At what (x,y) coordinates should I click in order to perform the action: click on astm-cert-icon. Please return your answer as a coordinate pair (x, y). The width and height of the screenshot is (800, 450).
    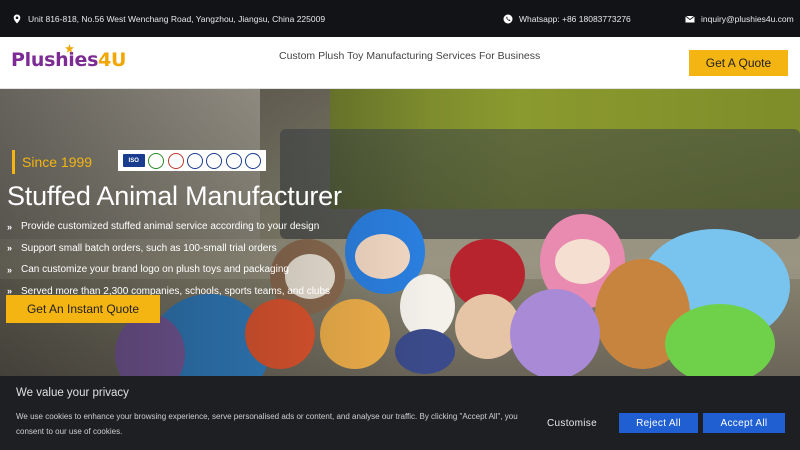
    Looking at the image, I should click on (233, 160).